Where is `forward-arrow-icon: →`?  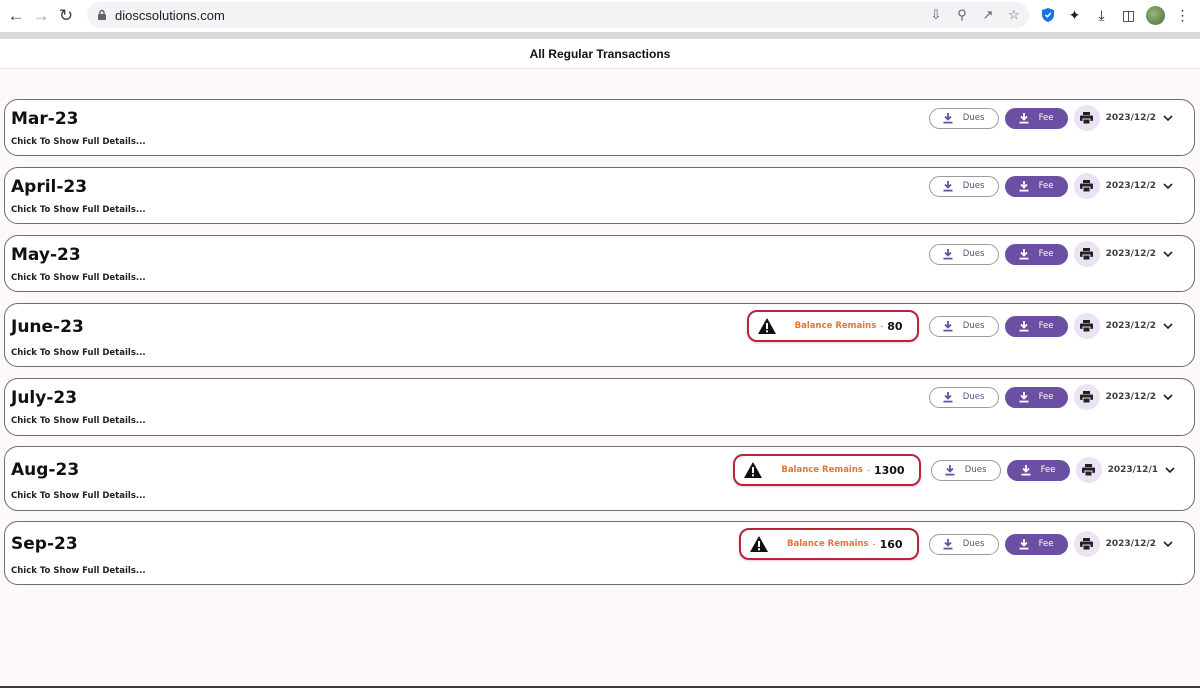 forward-arrow-icon: → is located at coordinates (41, 16).